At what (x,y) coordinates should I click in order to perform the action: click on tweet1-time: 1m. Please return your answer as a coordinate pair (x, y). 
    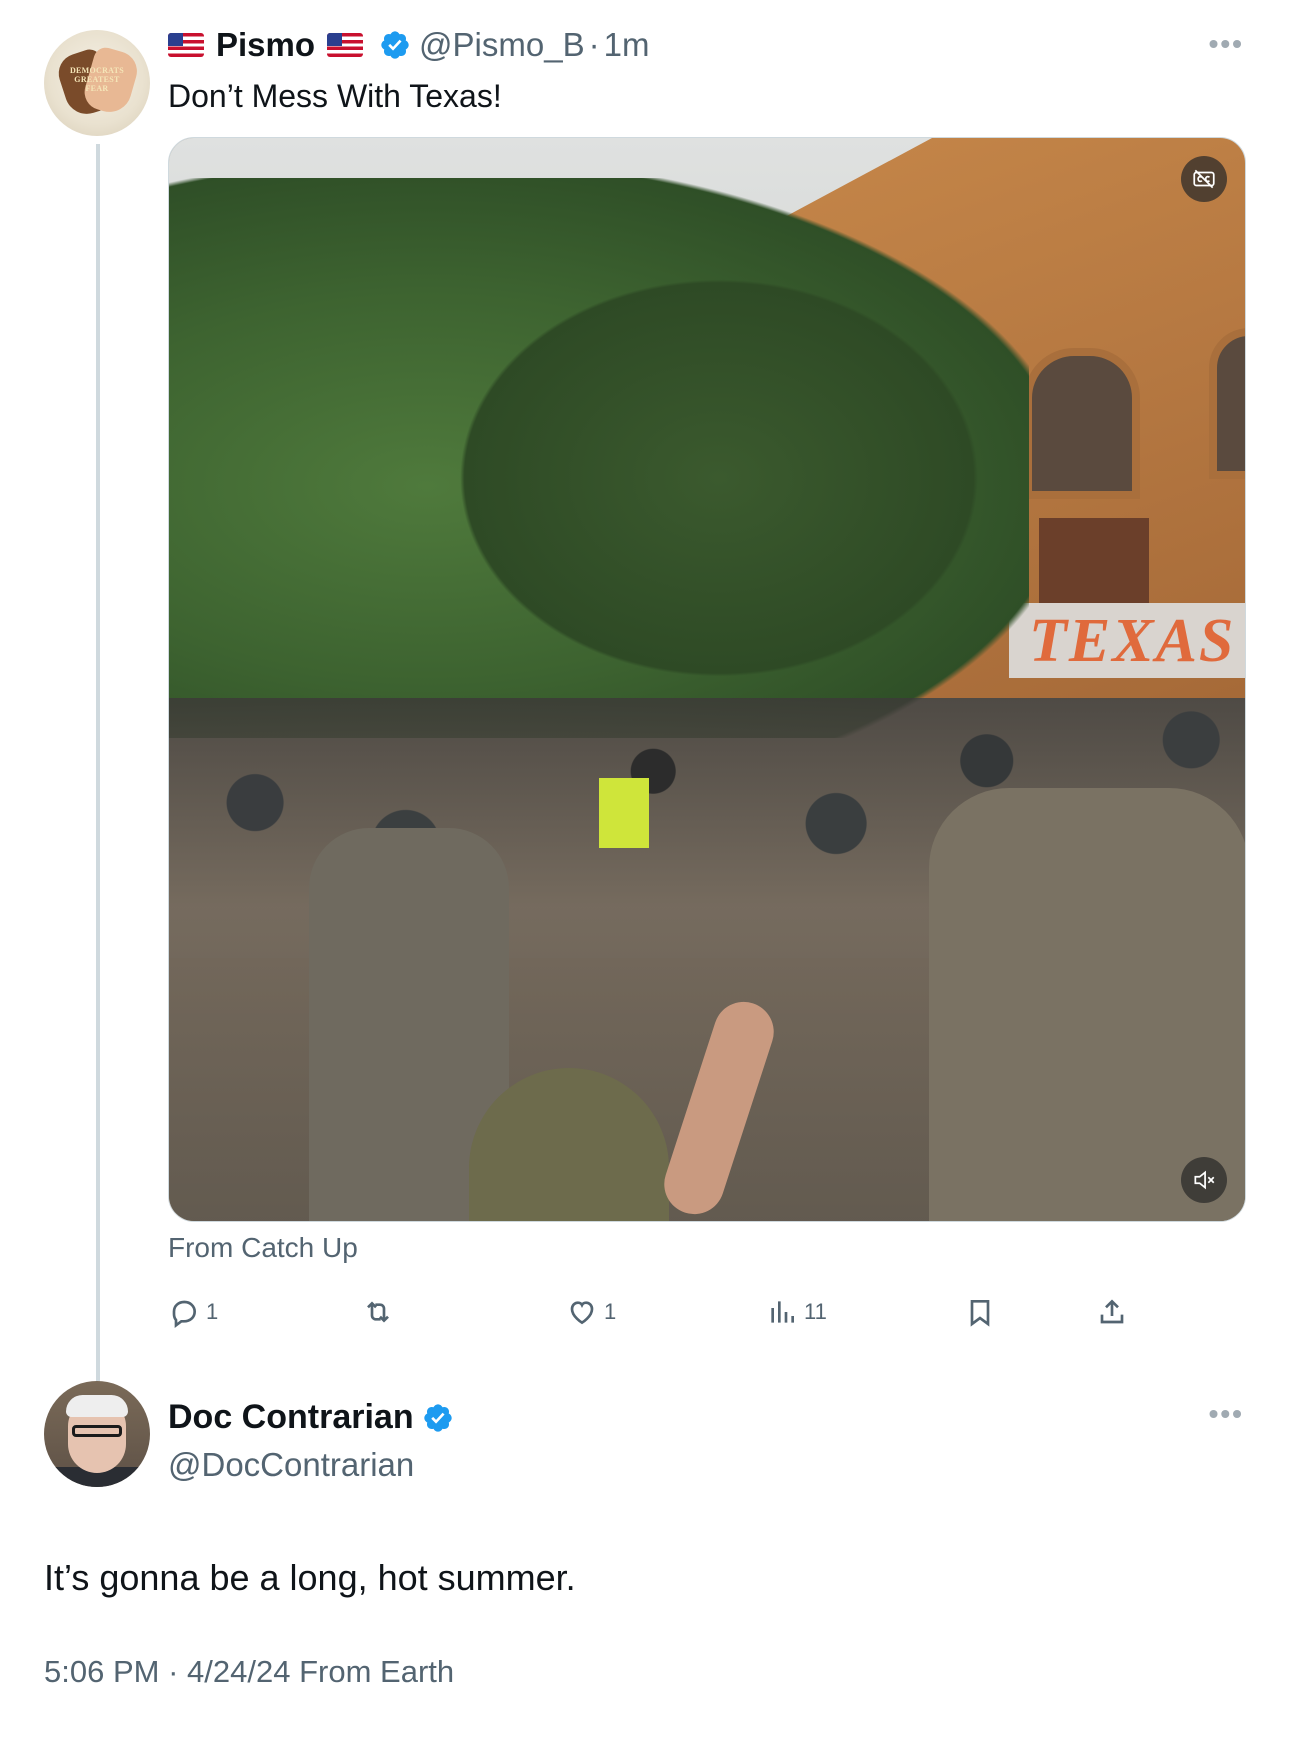
    Looking at the image, I should click on (627, 45).